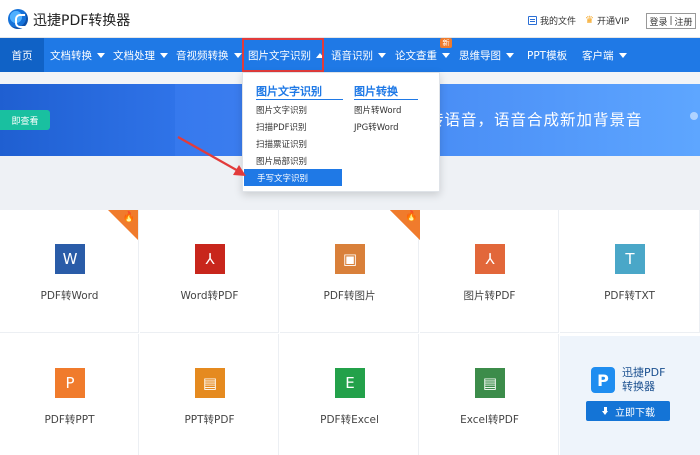 Image resolution: width=700 pixels, height=455 pixels. What do you see at coordinates (81, 20) in the screenshot?
I see `brand-name: 迅捷PDF转换器` at bounding box center [81, 20].